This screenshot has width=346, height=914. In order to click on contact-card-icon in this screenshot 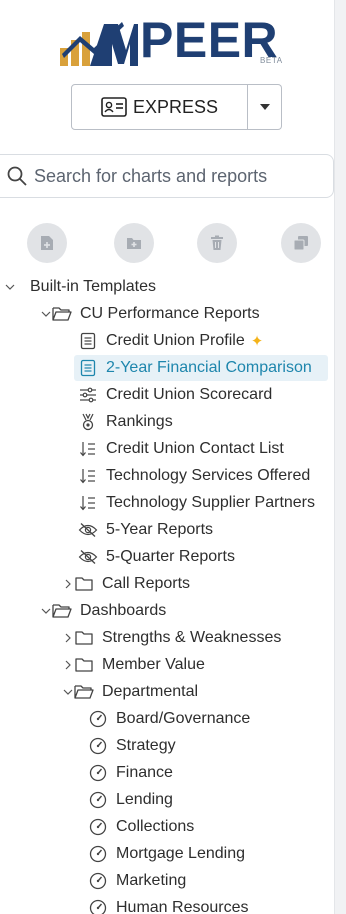, I will do `click(114, 107)`.